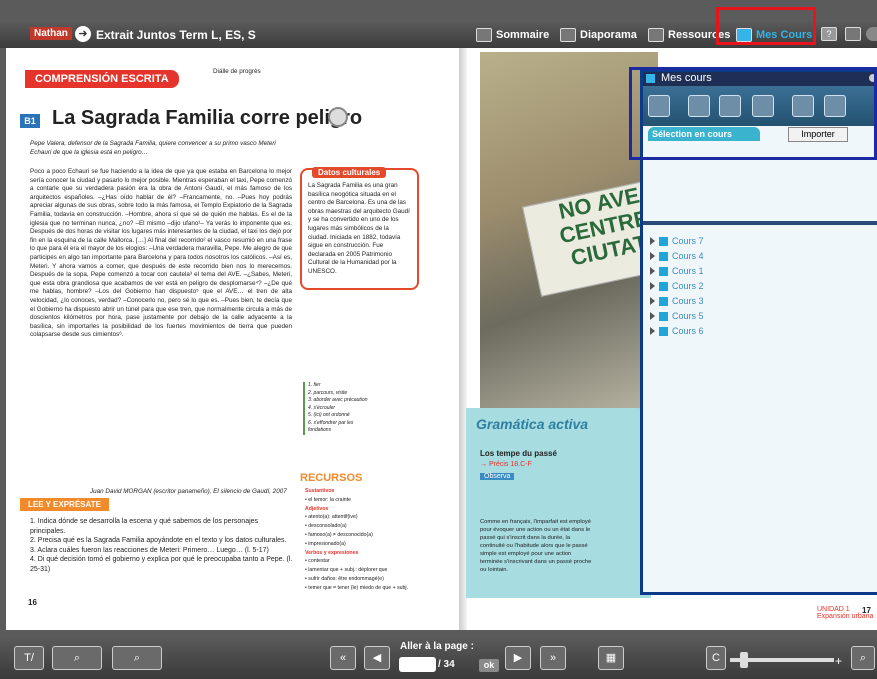  I want to click on grid-icon, so click(568, 35).